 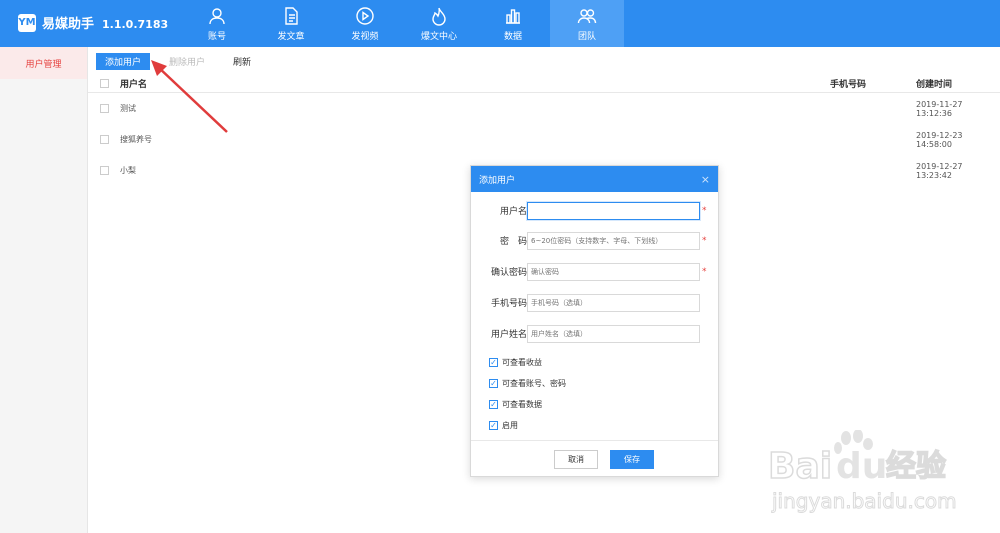 I want to click on column-created: 创建时间, so click(x=934, y=85).